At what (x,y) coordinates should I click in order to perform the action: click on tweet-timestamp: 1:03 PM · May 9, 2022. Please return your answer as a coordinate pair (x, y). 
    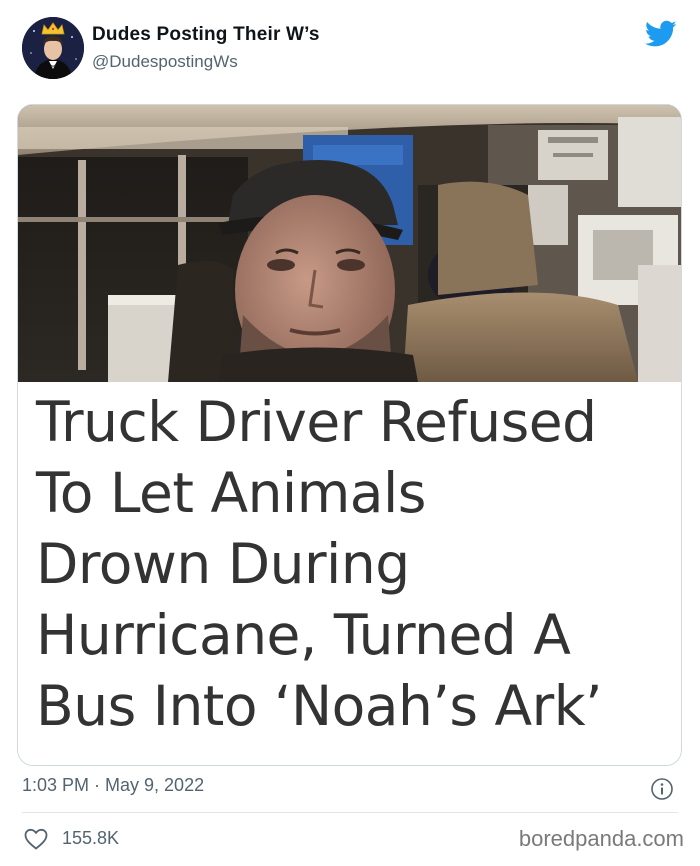
    Looking at the image, I should click on (113, 785).